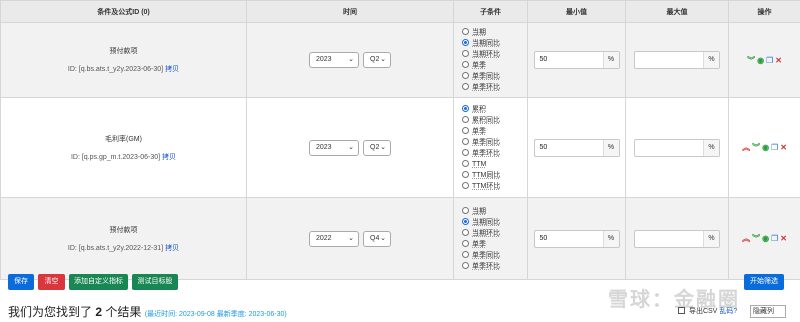  I want to click on subcondition-option-label: 累积同比, so click(486, 120).